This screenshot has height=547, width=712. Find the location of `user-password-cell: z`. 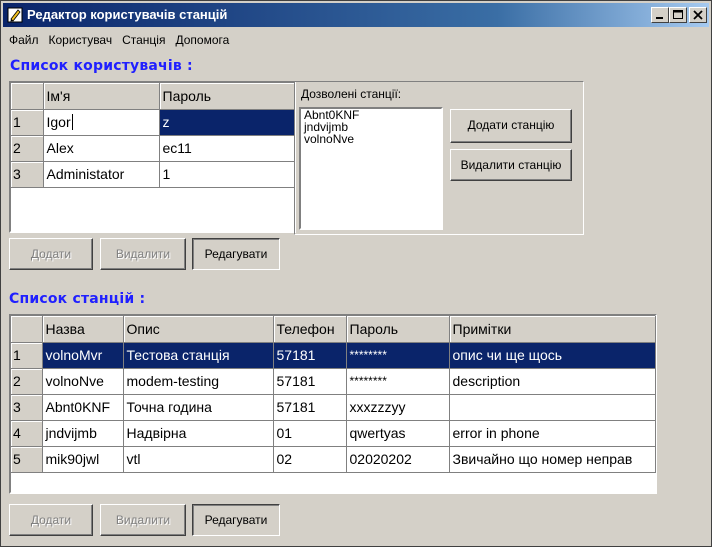

user-password-cell: z is located at coordinates (227, 122).